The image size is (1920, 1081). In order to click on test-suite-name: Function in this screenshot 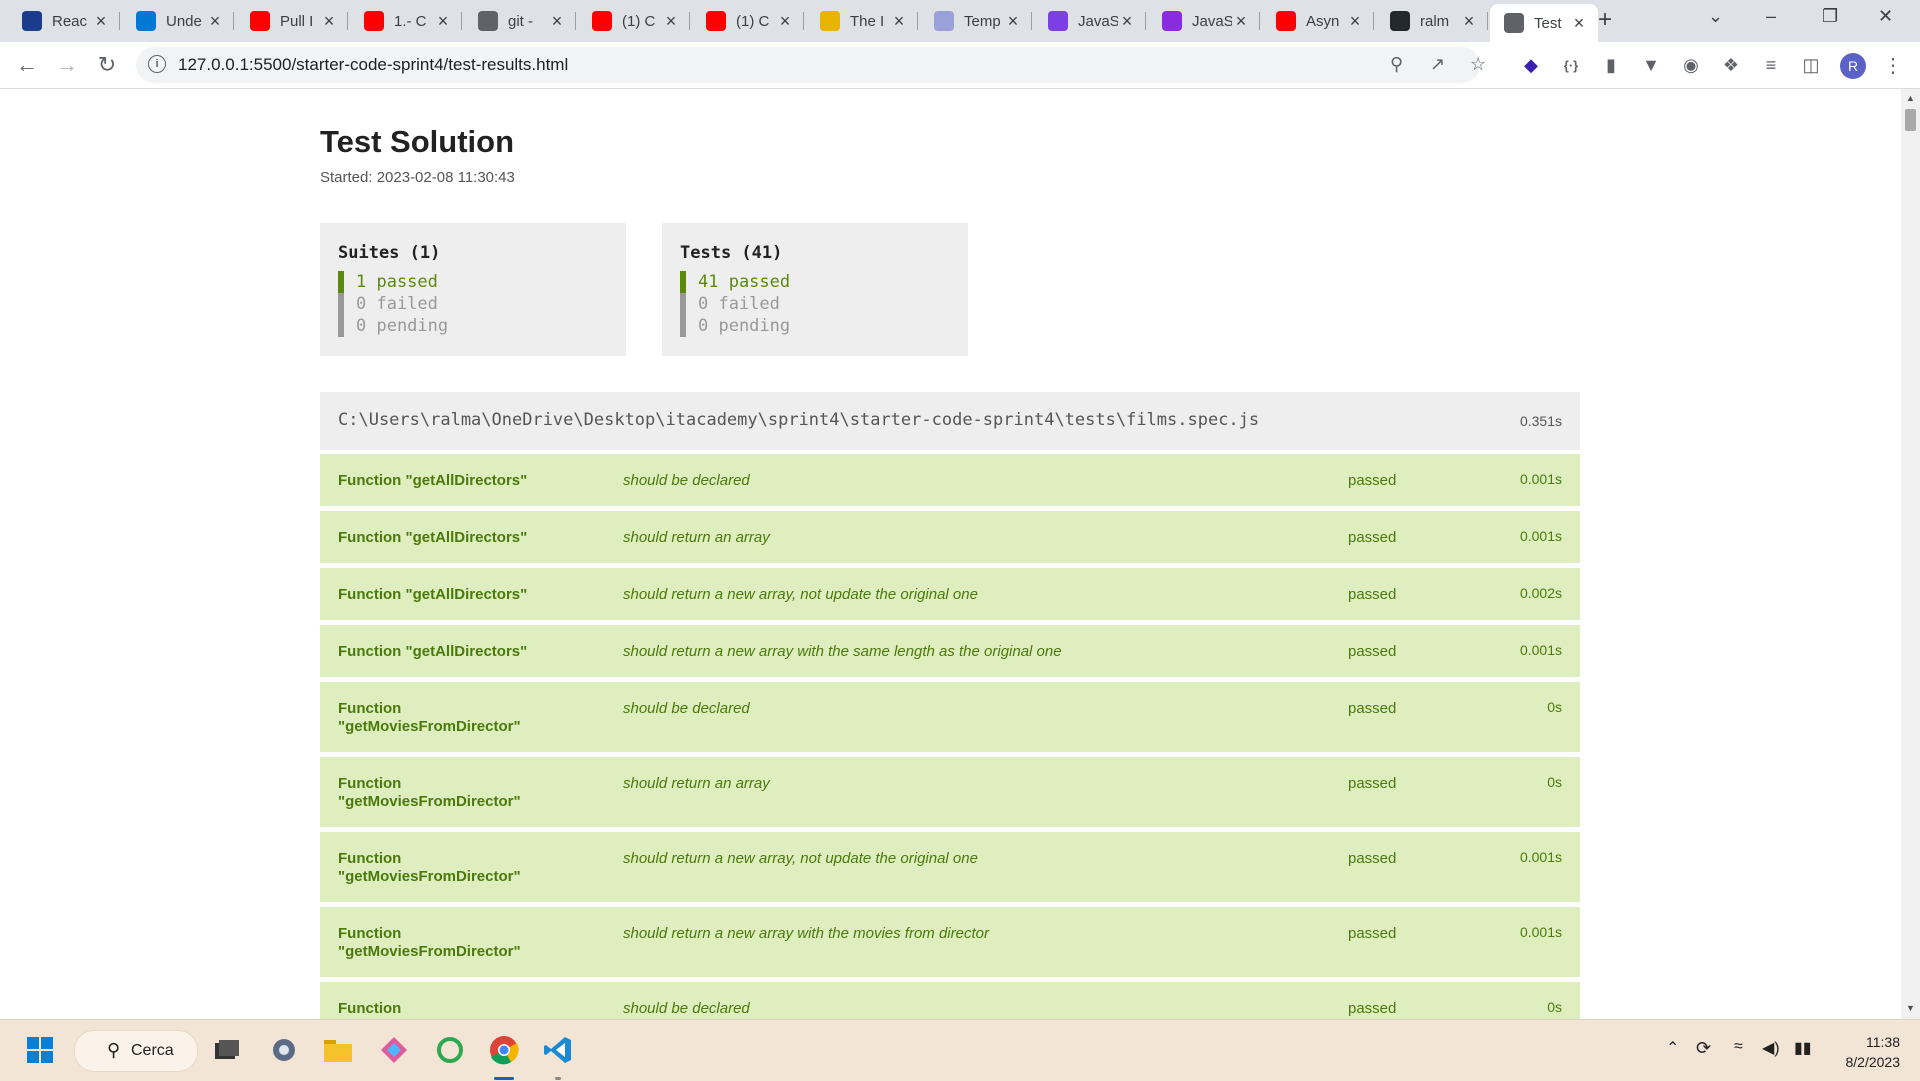, I will do `click(370, 1008)`.